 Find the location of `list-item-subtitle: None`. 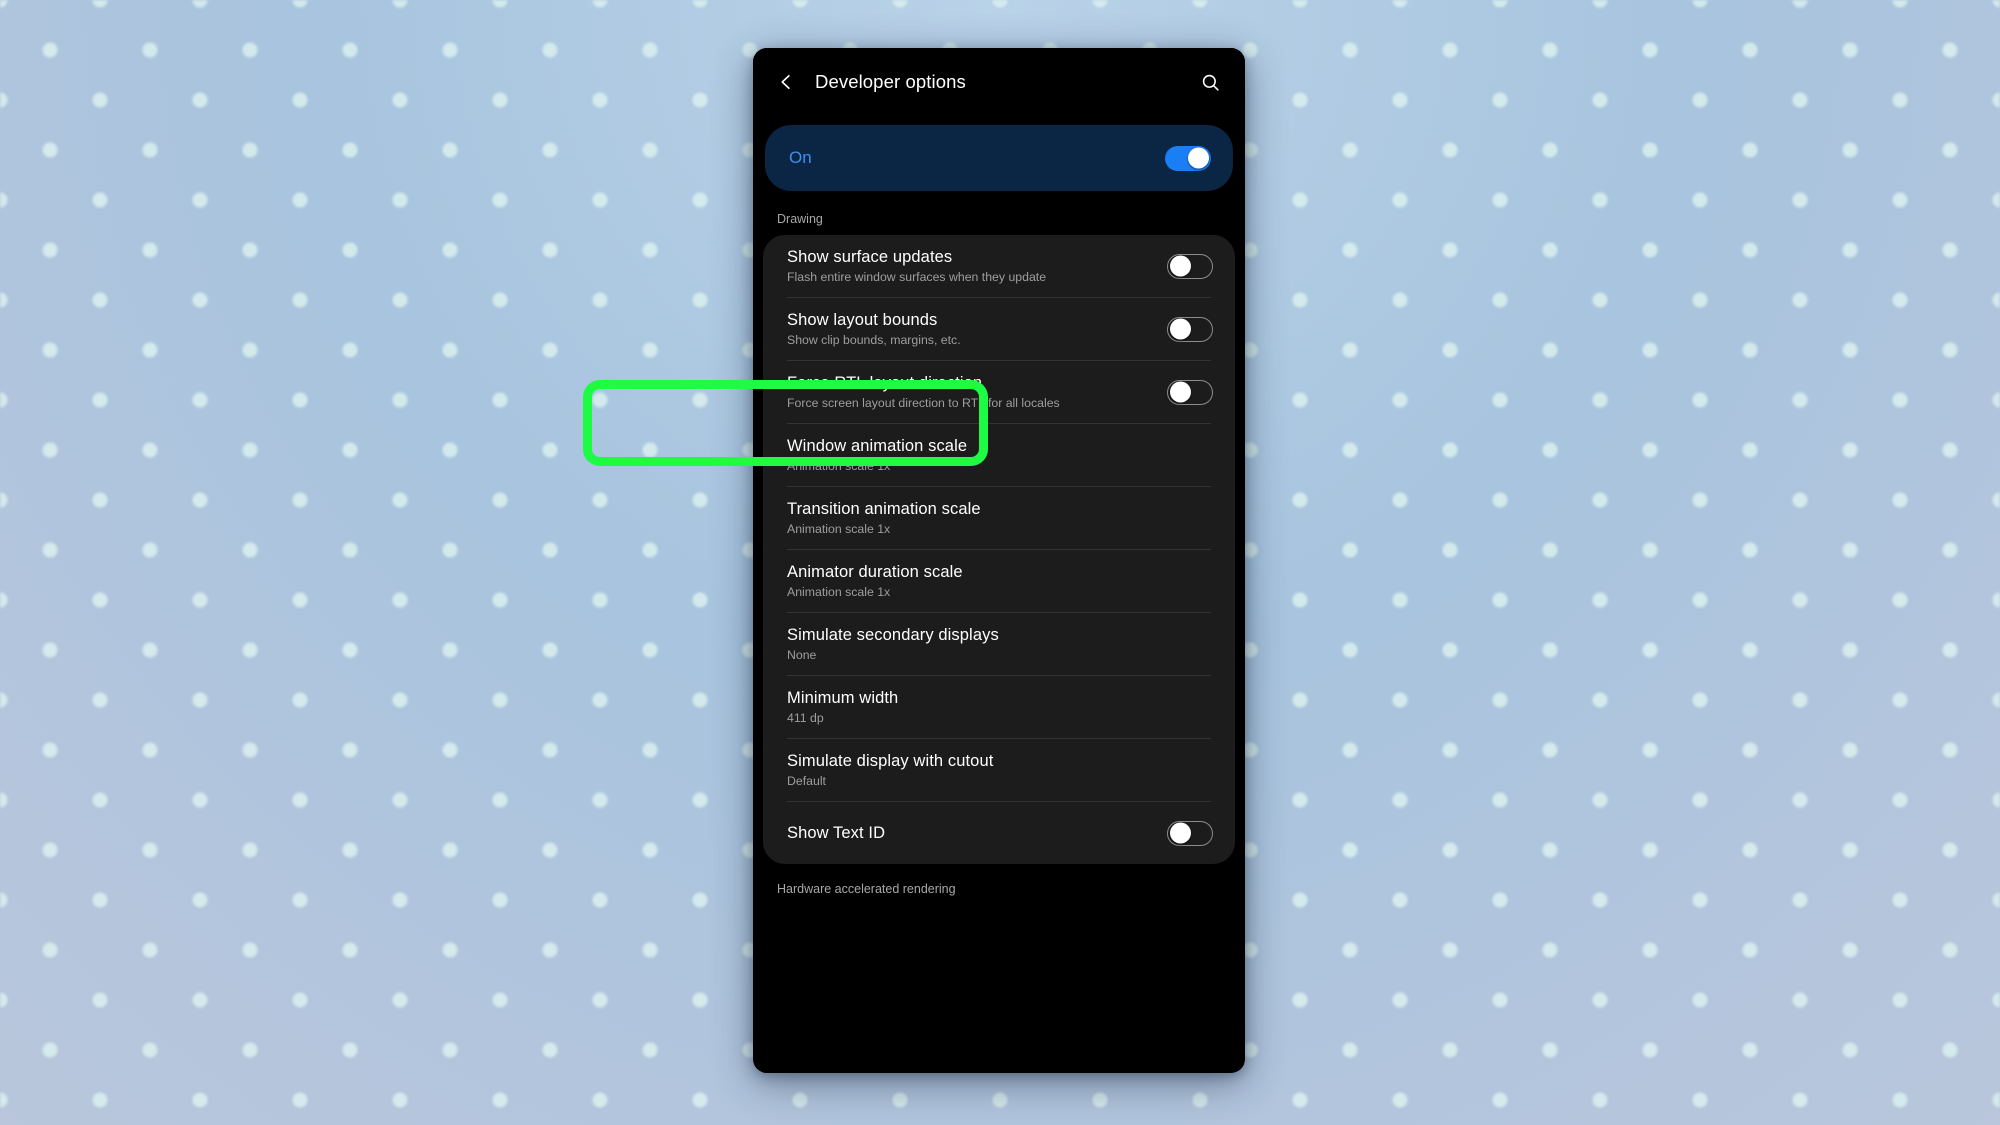

list-item-subtitle: None is located at coordinates (802, 655).